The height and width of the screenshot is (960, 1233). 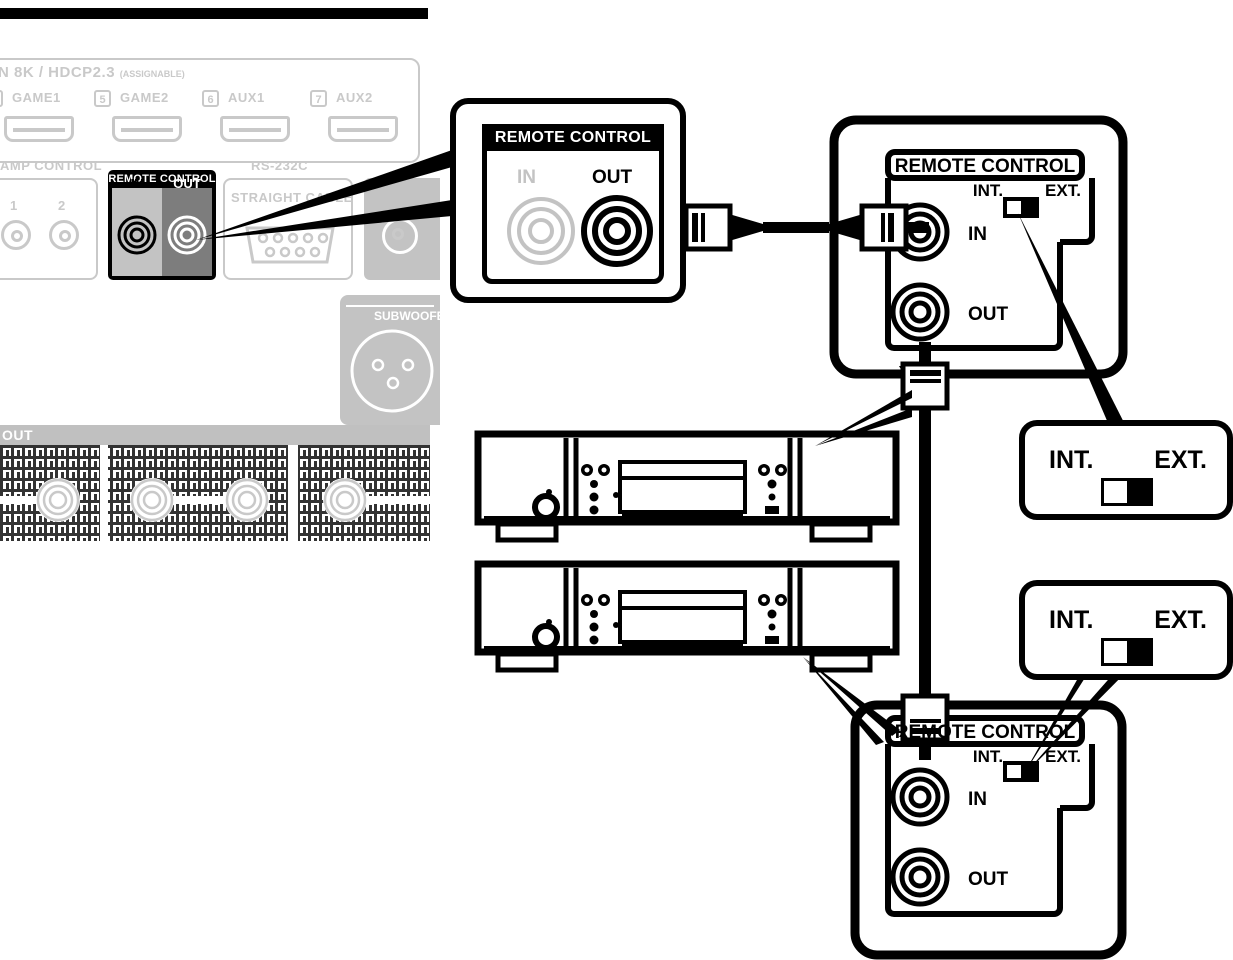 What do you see at coordinates (612, 177) in the screenshot?
I see `callout-out-label: OUT` at bounding box center [612, 177].